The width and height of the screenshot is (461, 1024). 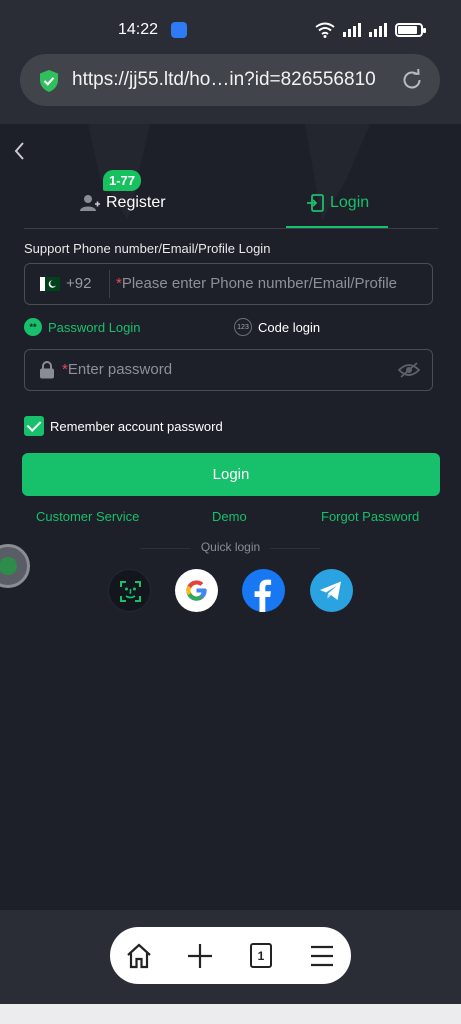 I want to click on login-button: Login, so click(x=231, y=474).